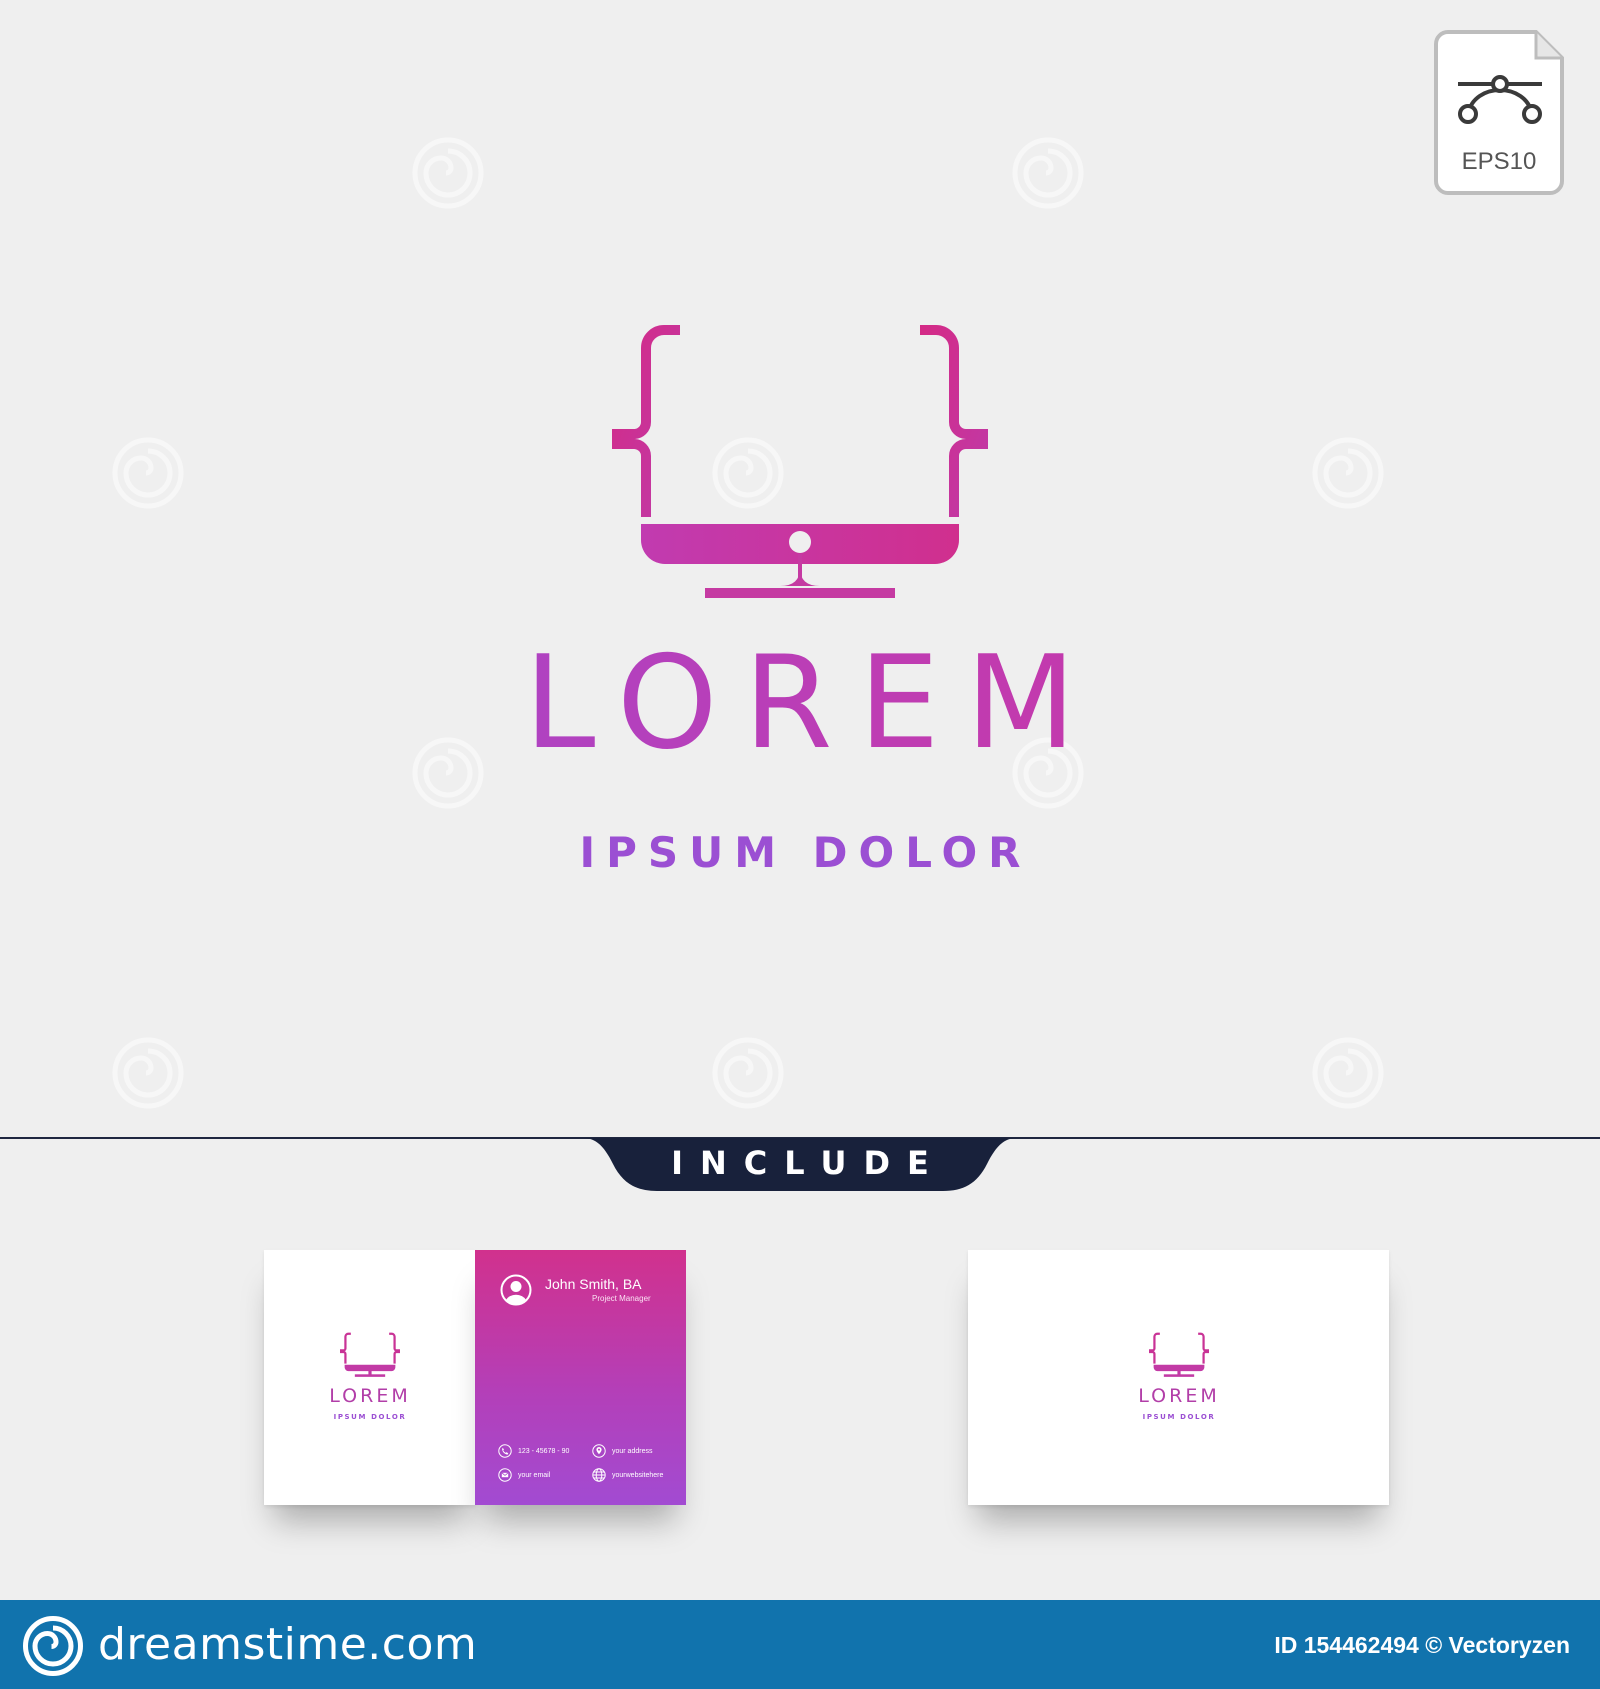 Image resolution: width=1600 pixels, height=1689 pixels. I want to click on card-logo-subtitle: IPSUM DOLOR, so click(370, 1417).